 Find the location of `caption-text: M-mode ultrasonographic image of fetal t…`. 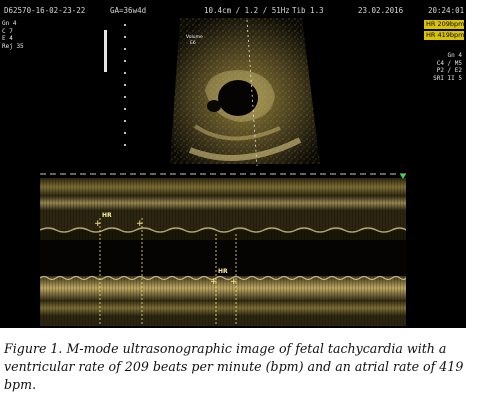

caption-text: M-mode ultrasonographic image of fetal t… is located at coordinates (234, 366).